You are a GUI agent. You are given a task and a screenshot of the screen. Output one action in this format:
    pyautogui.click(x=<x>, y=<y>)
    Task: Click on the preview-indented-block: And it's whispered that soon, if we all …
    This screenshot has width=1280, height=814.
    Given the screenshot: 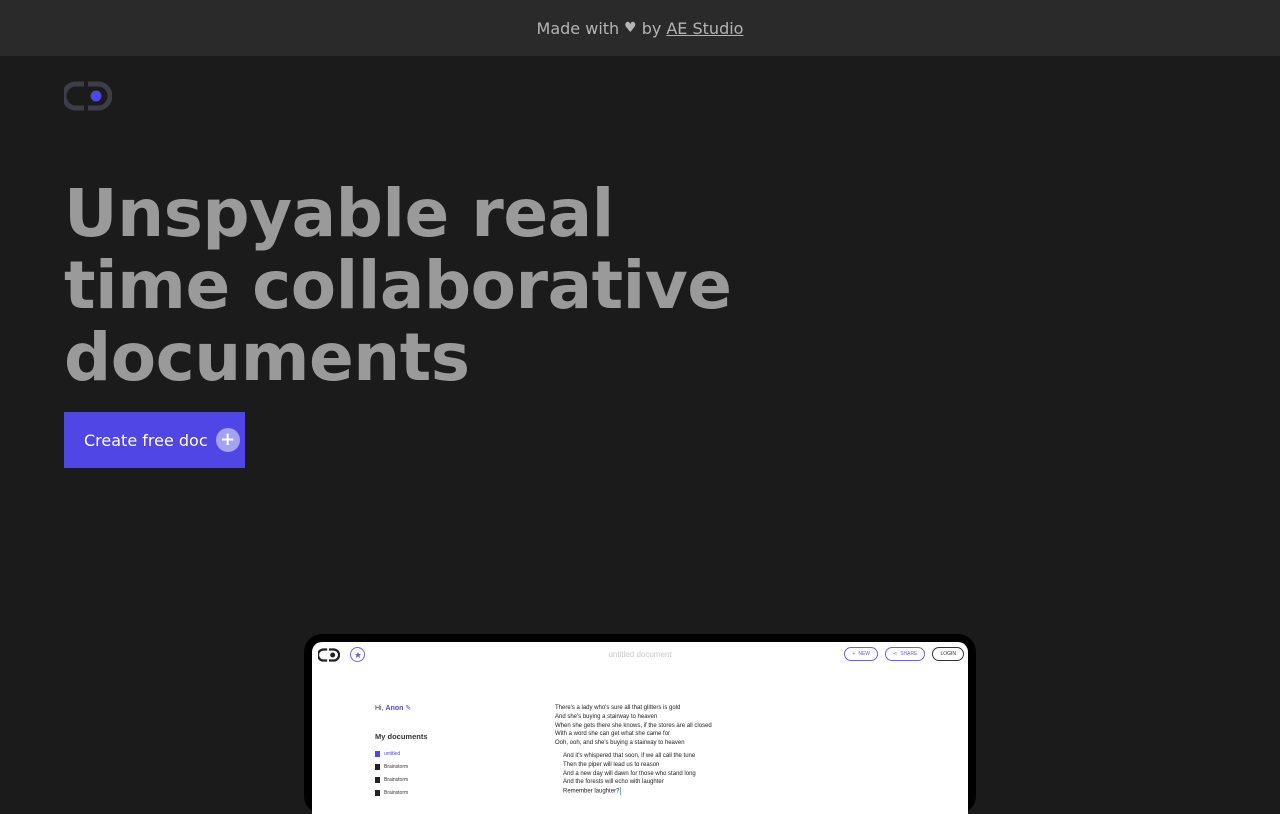 What is the action you would take?
    pyautogui.click(x=633, y=774)
    